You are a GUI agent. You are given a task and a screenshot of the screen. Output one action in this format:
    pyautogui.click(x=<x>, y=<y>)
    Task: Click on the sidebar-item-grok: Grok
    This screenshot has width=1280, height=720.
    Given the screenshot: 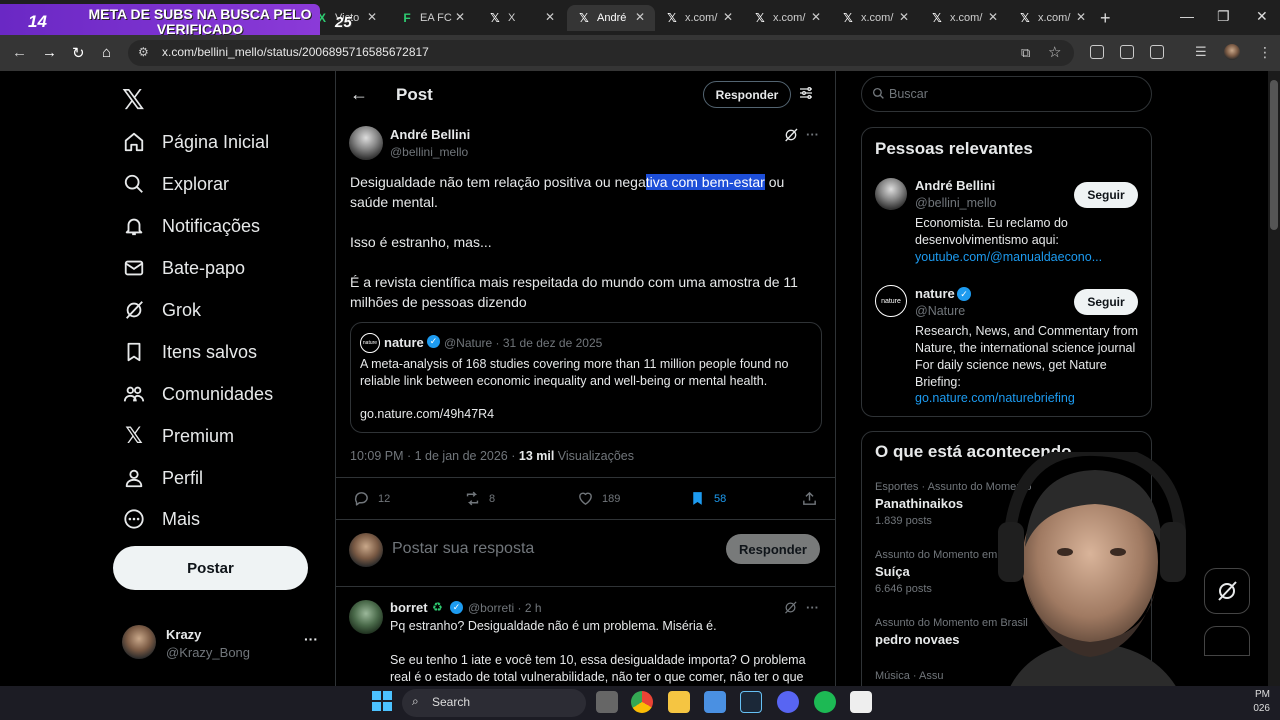 What is the action you would take?
    pyautogui.click(x=161, y=310)
    